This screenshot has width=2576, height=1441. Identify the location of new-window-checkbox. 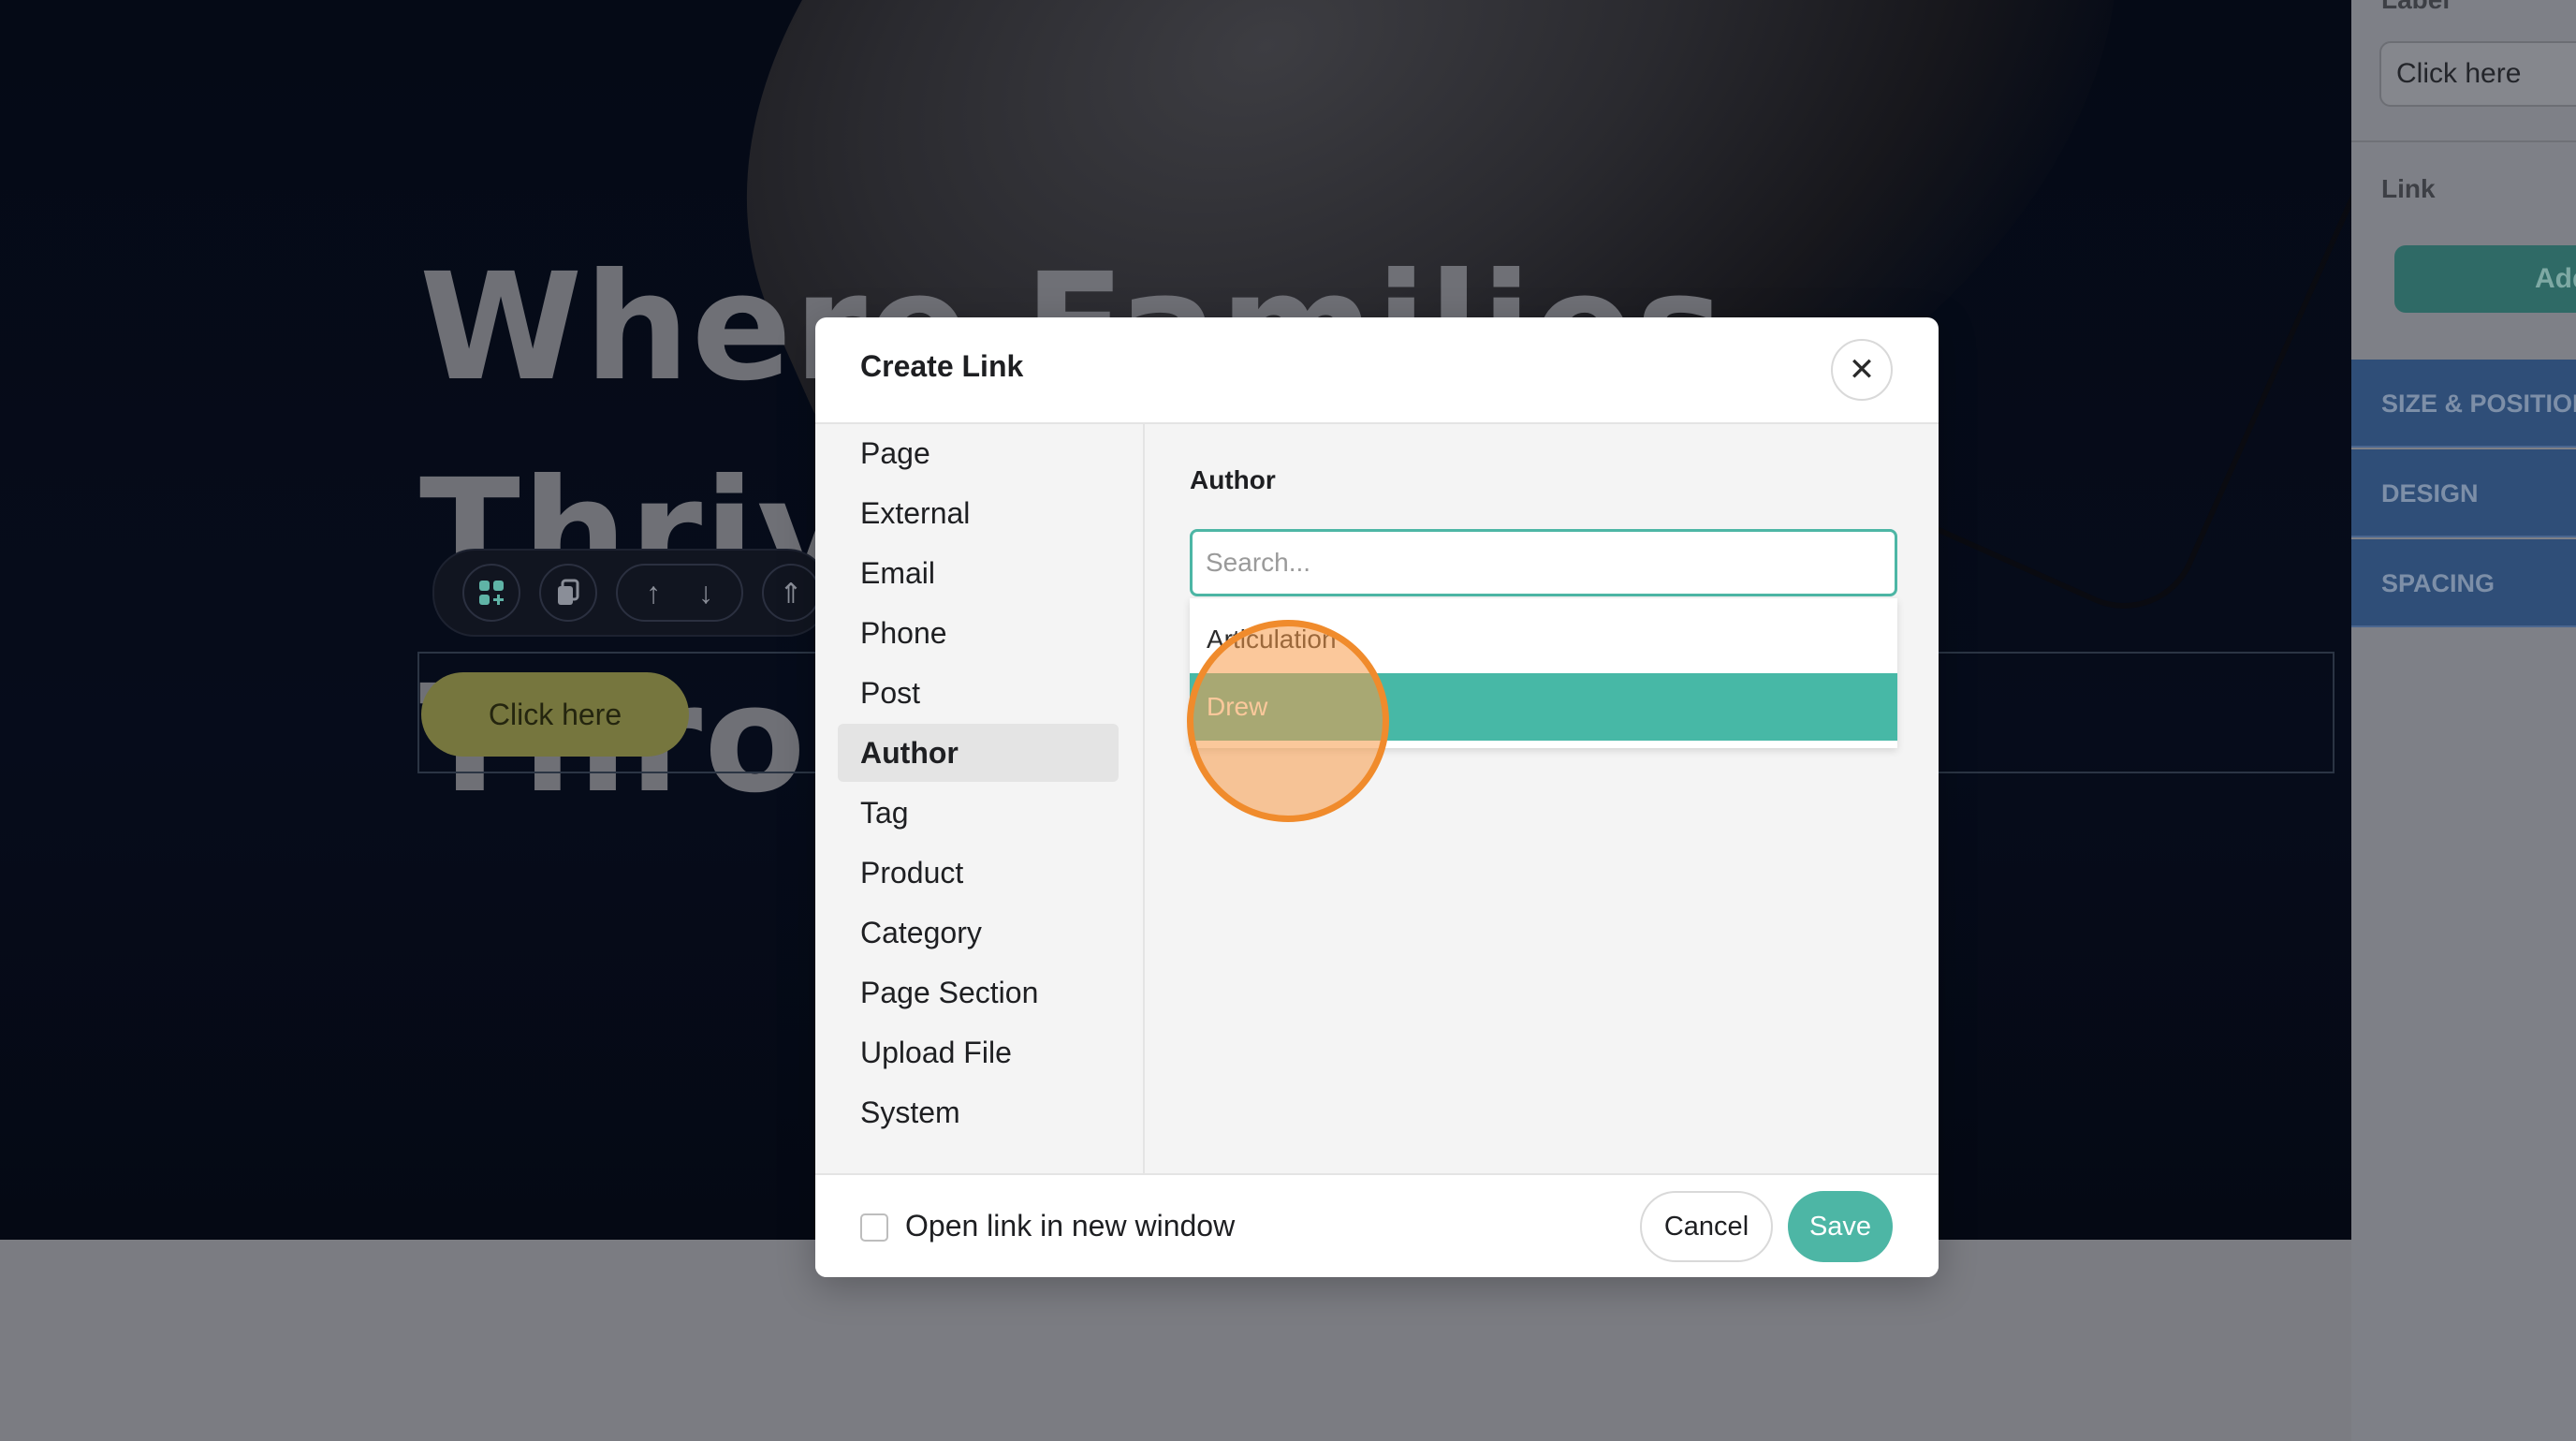
(874, 1227).